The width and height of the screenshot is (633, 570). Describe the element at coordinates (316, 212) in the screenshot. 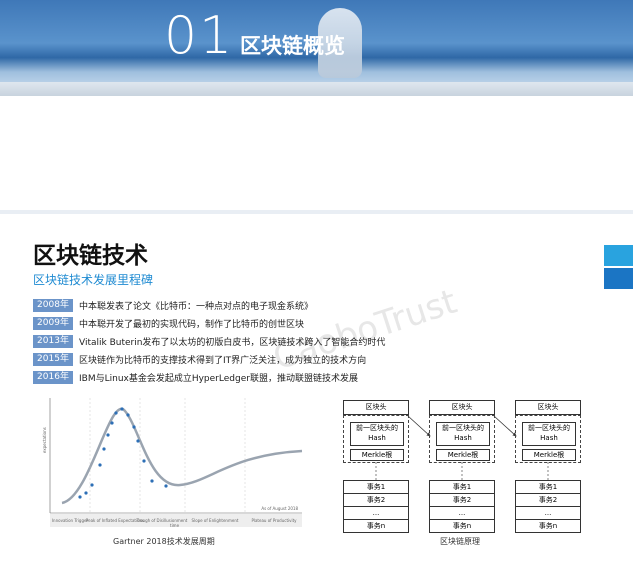

I see `section-divider` at that location.